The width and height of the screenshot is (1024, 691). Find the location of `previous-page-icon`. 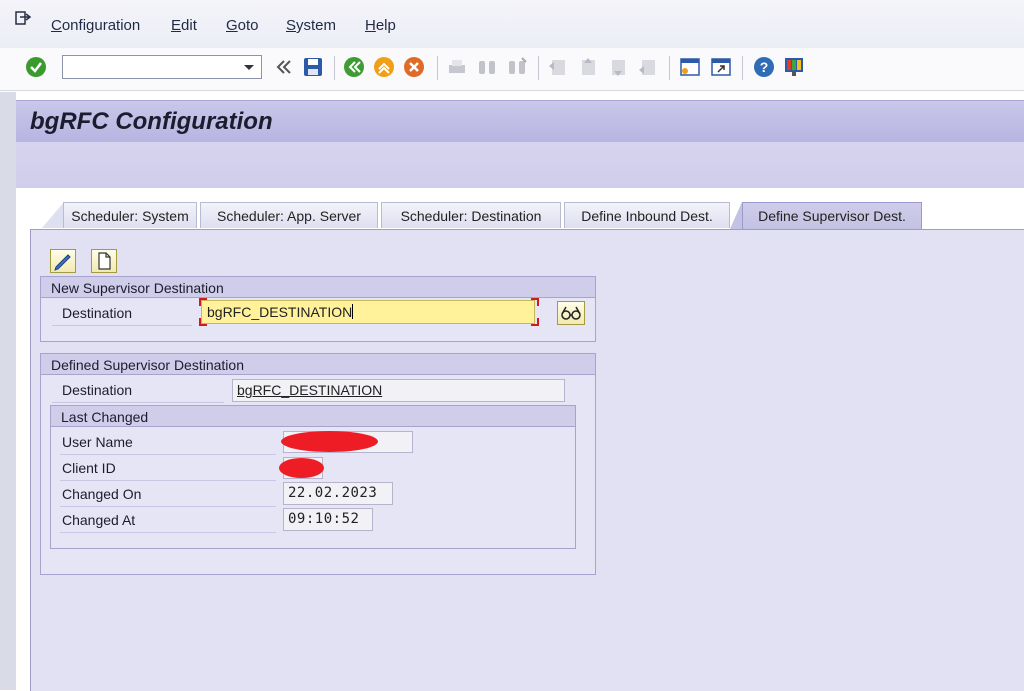

previous-page-icon is located at coordinates (588, 67).